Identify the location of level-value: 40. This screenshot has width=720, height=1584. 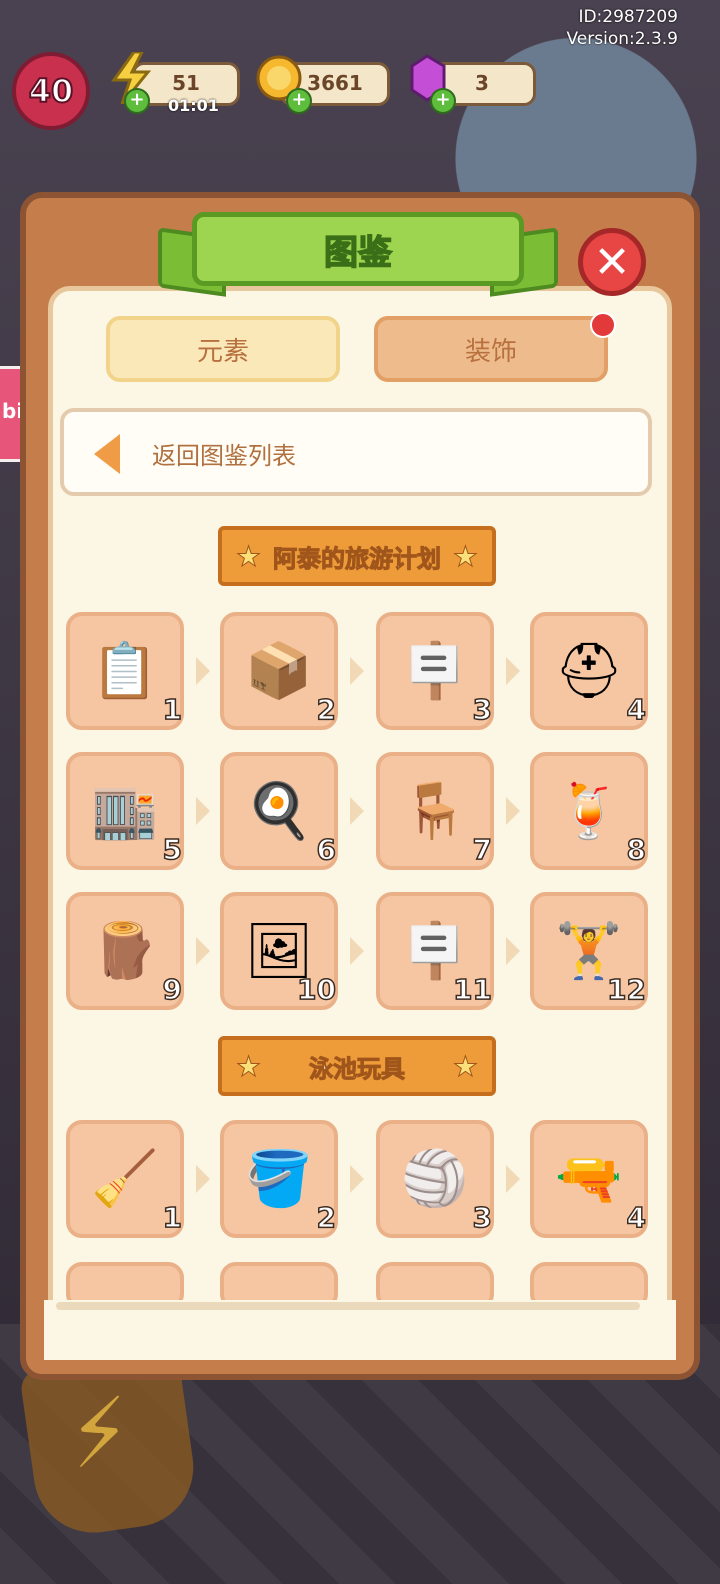
(51, 91).